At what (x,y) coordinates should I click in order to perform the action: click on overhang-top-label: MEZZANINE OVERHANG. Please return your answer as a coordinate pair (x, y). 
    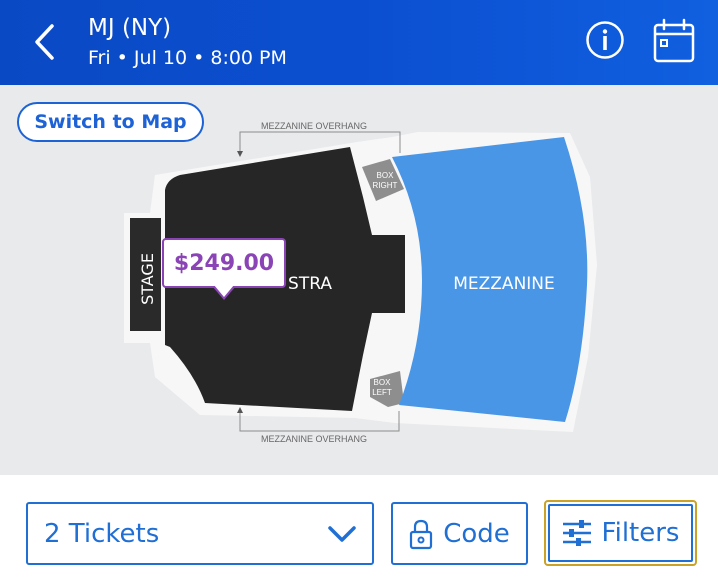
    Looking at the image, I should click on (314, 126).